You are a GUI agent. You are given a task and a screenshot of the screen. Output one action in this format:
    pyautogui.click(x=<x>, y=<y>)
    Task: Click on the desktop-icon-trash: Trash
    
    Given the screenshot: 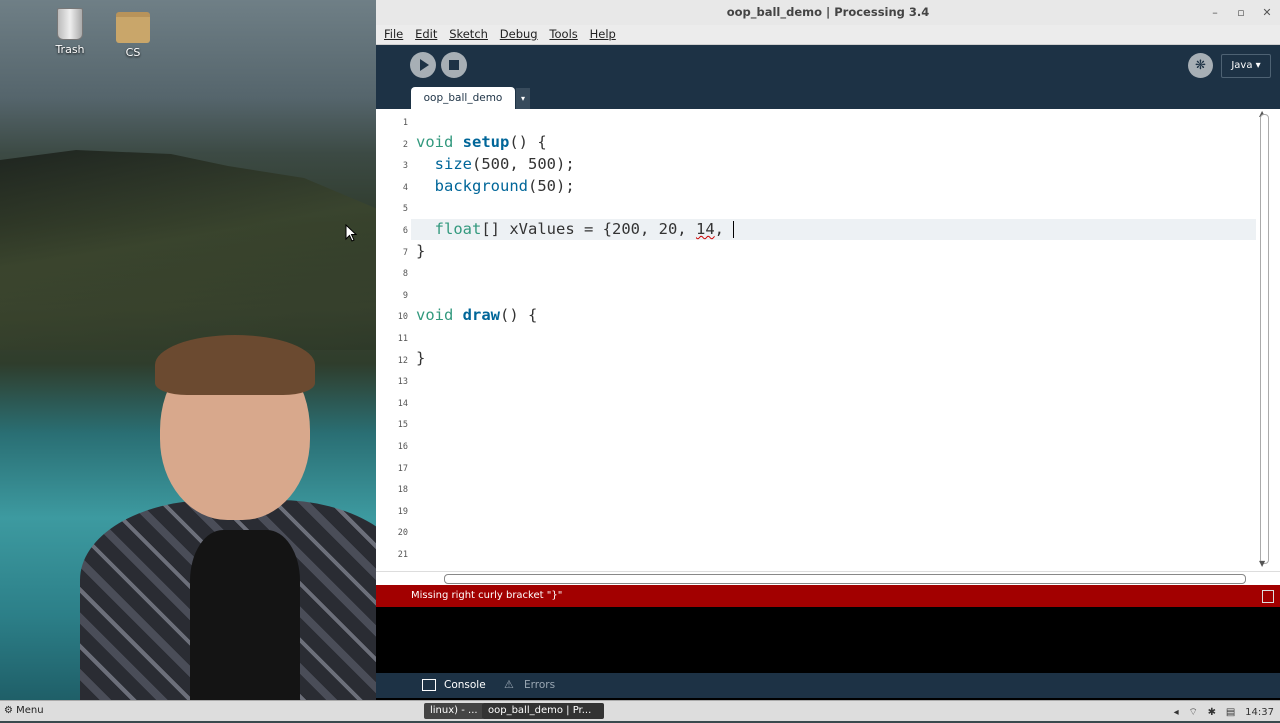 What is the action you would take?
    pyautogui.click(x=70, y=32)
    